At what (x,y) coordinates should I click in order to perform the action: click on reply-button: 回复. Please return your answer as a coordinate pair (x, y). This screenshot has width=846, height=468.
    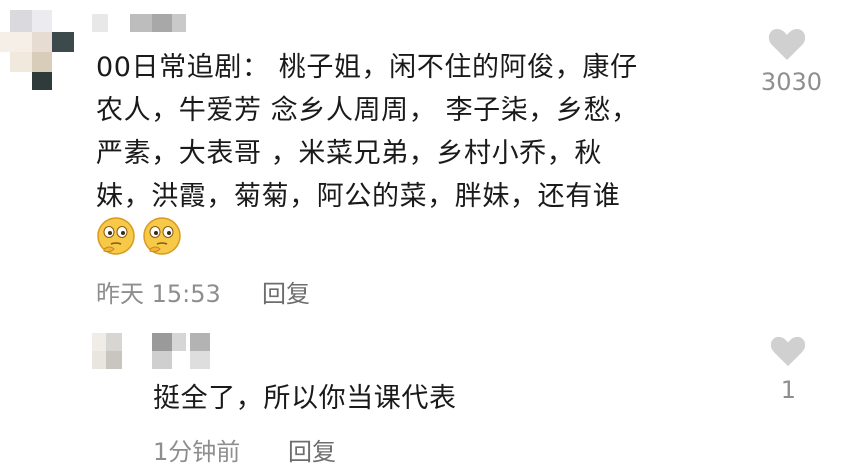
    Looking at the image, I should click on (286, 291).